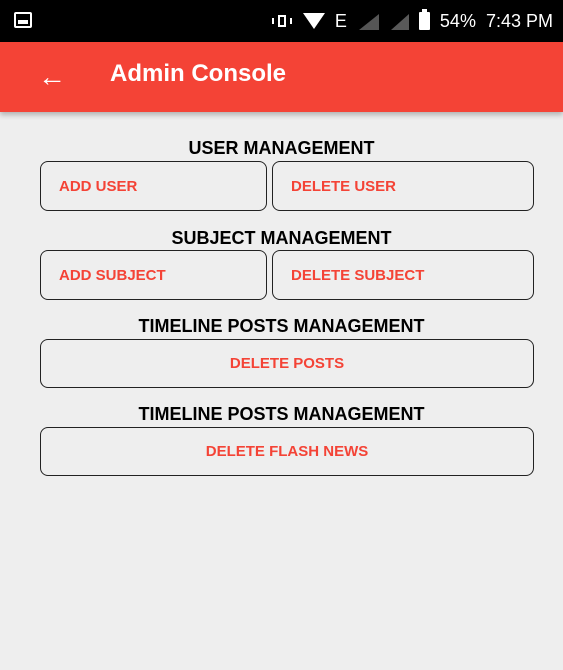 The height and width of the screenshot is (670, 563). What do you see at coordinates (23, 20) in the screenshot?
I see `gallery-notification-icon` at bounding box center [23, 20].